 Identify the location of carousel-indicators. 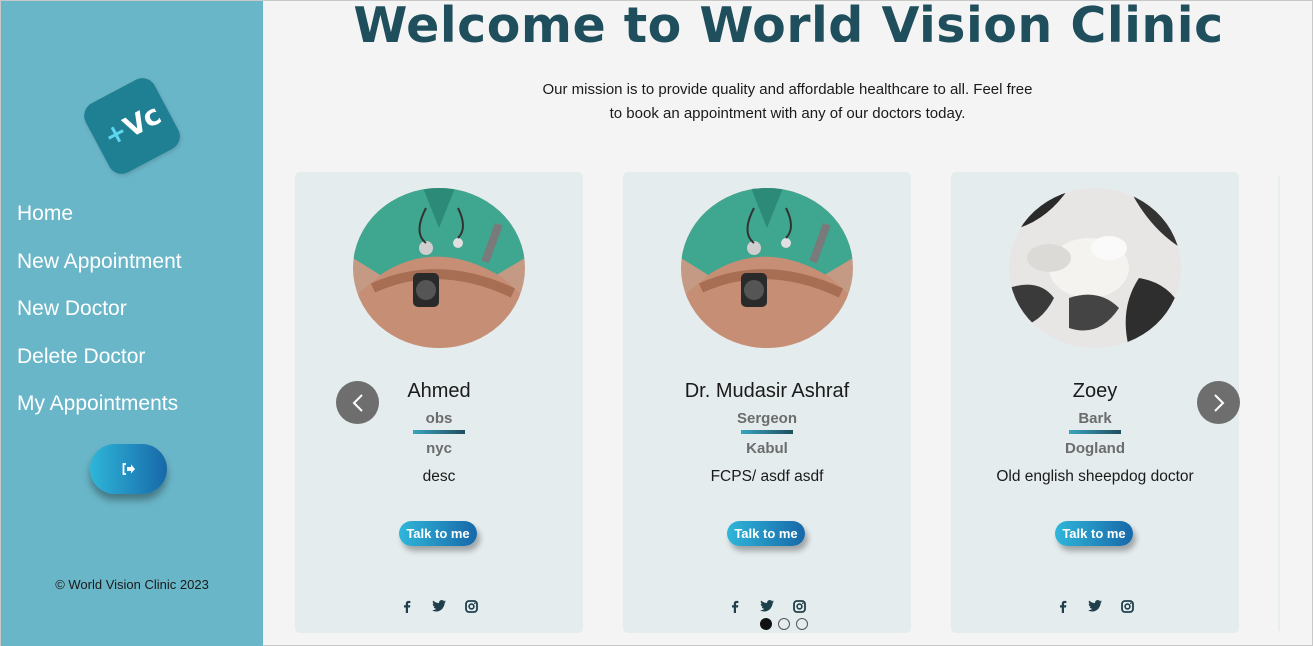
(784, 624).